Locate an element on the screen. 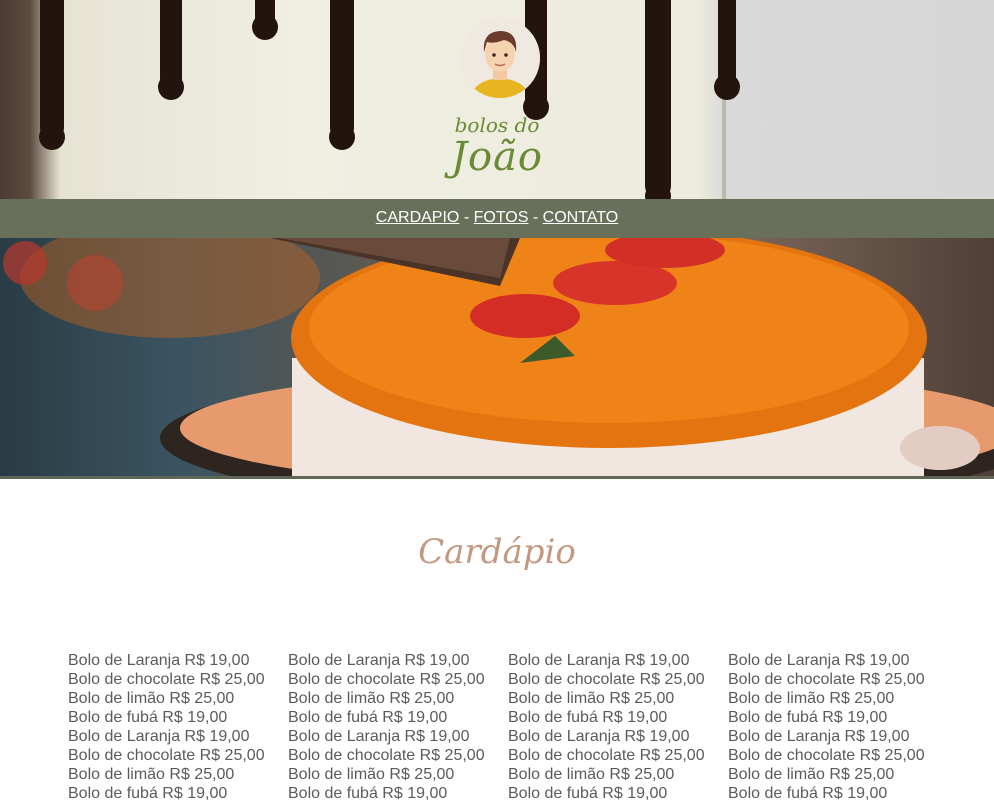 The width and height of the screenshot is (994, 803). chef-avatar-icon is located at coordinates (500, 58).